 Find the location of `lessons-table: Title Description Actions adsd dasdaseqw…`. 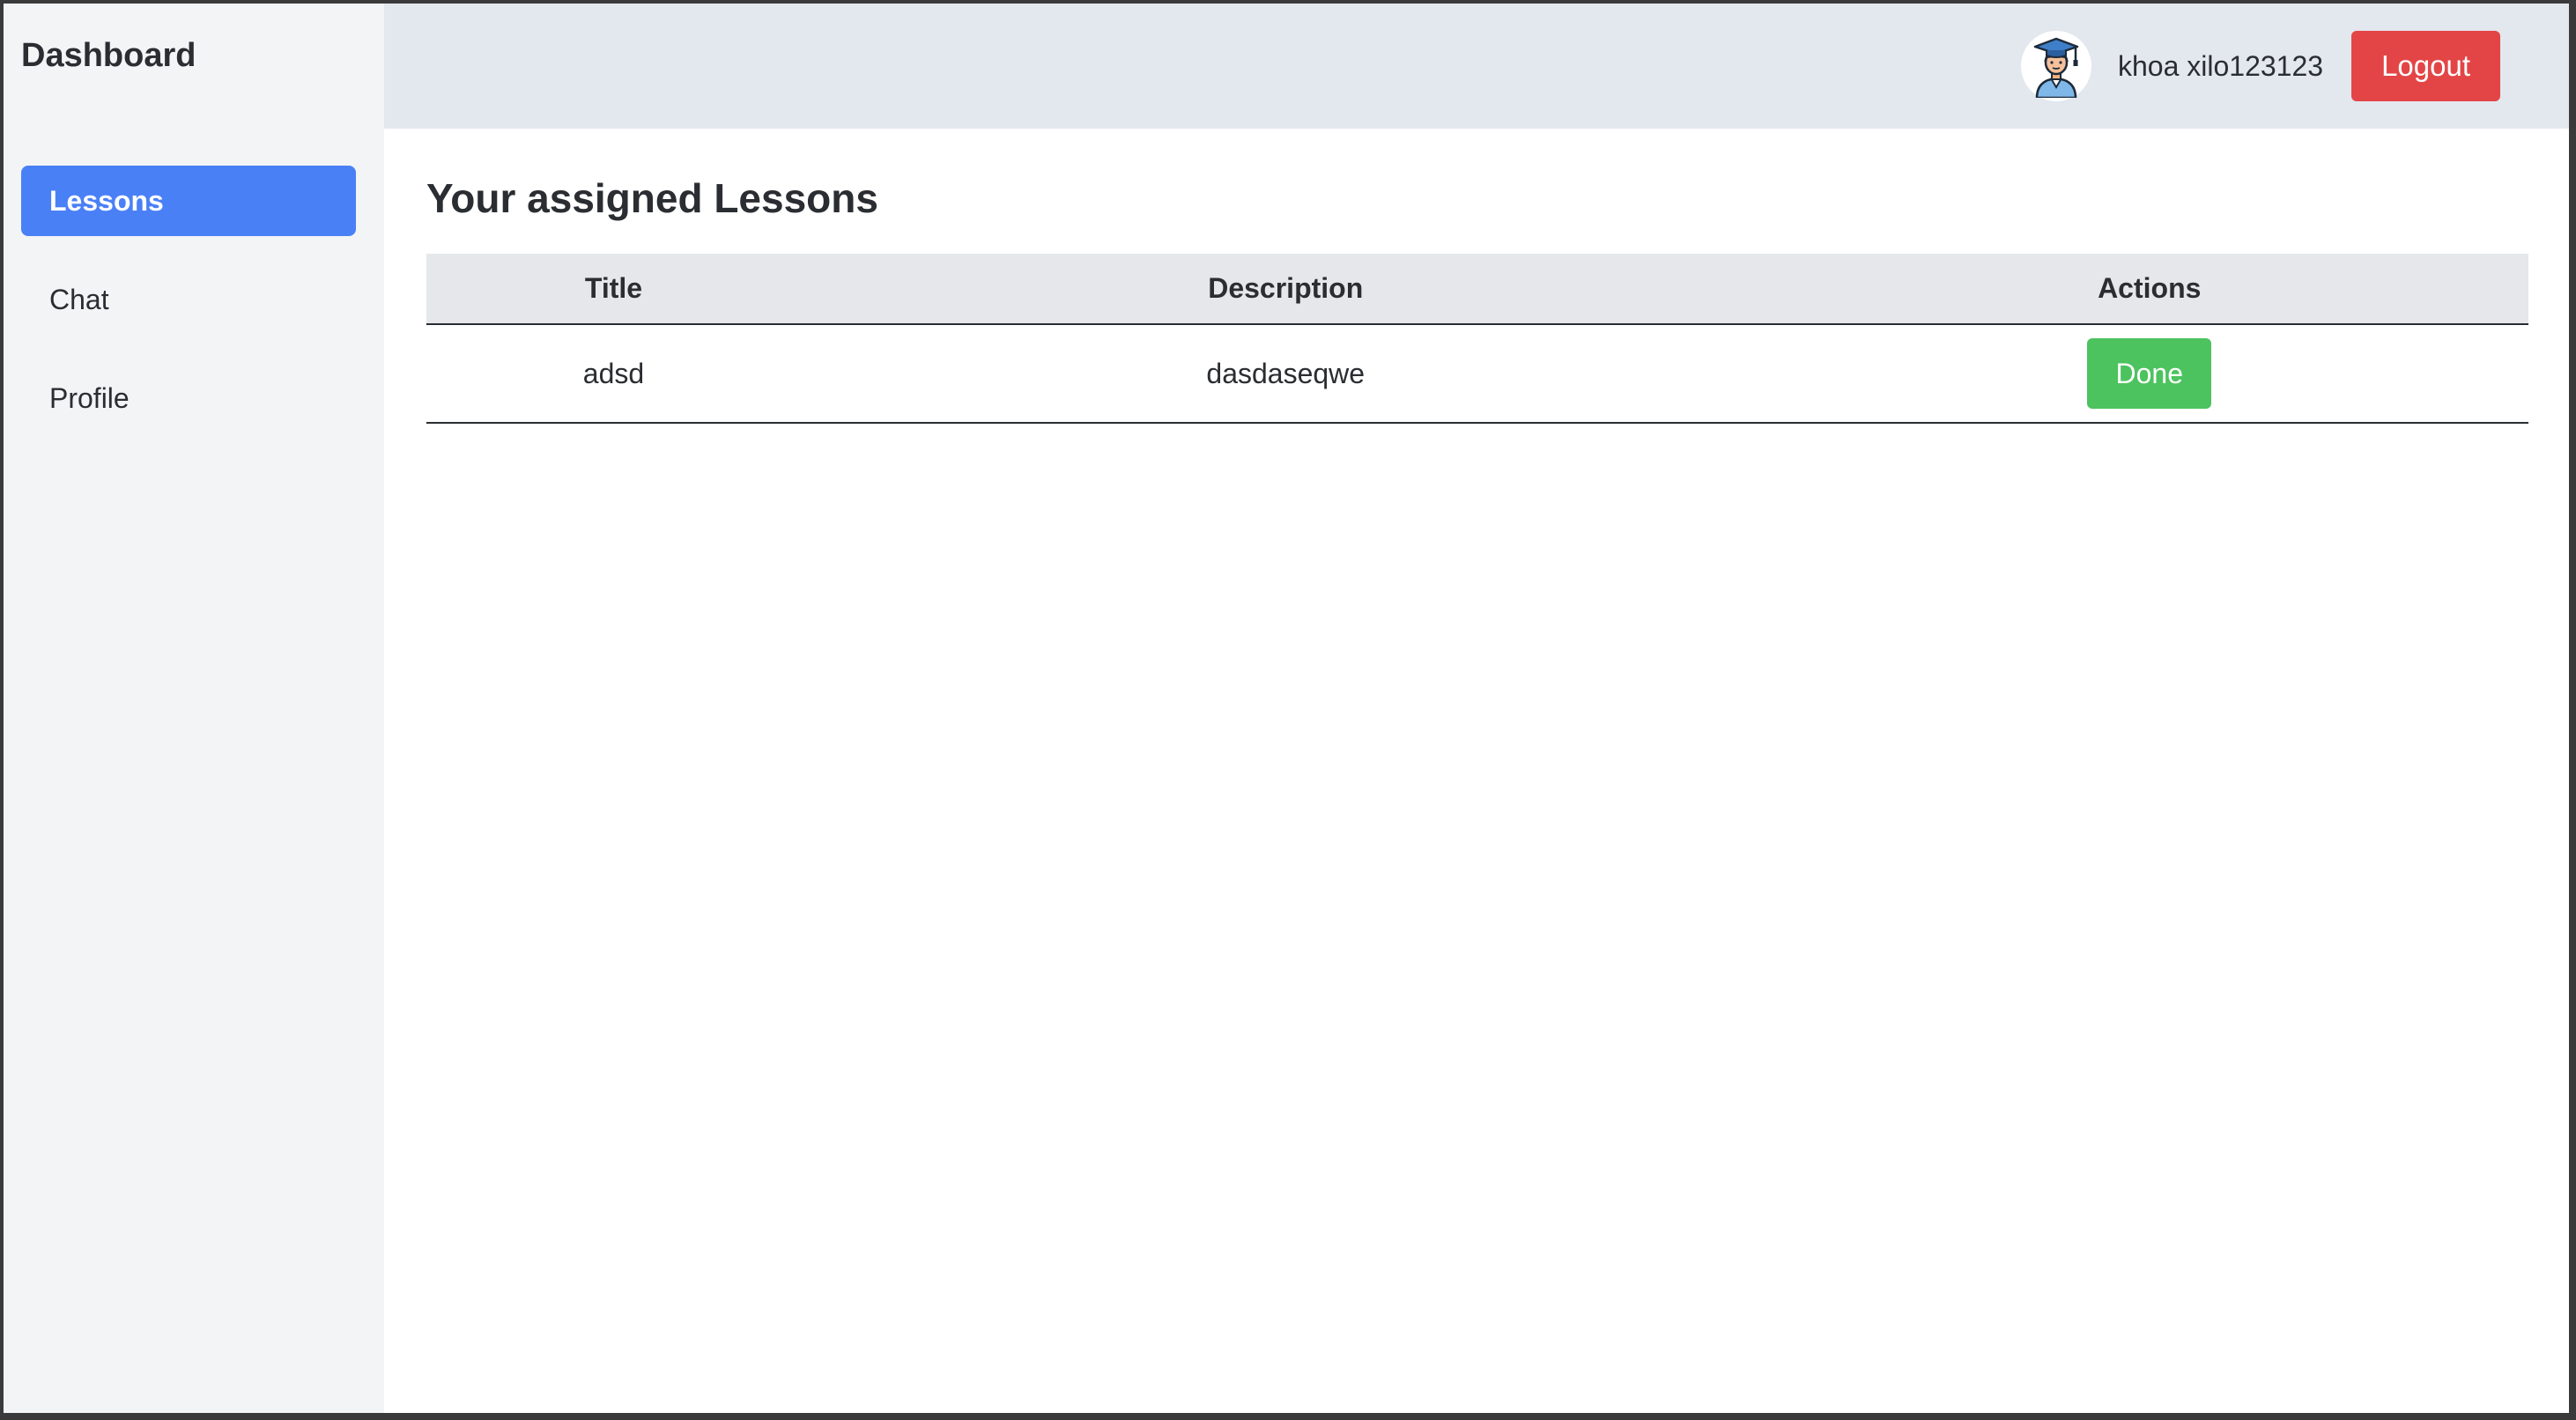

lessons-table: Title Description Actions adsd dasdaseqw… is located at coordinates (1477, 339).